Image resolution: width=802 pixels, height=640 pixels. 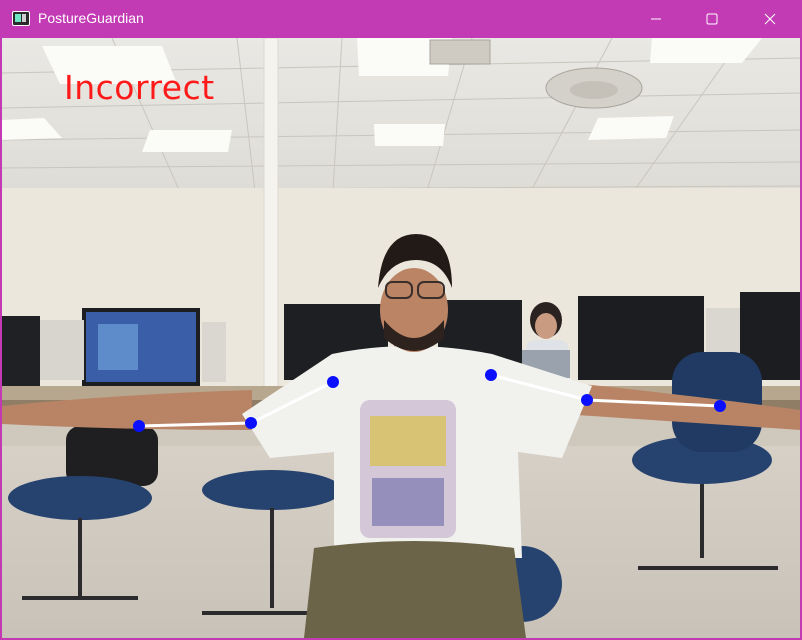 I want to click on keypoint-right-shoulder, so click(x=491, y=375).